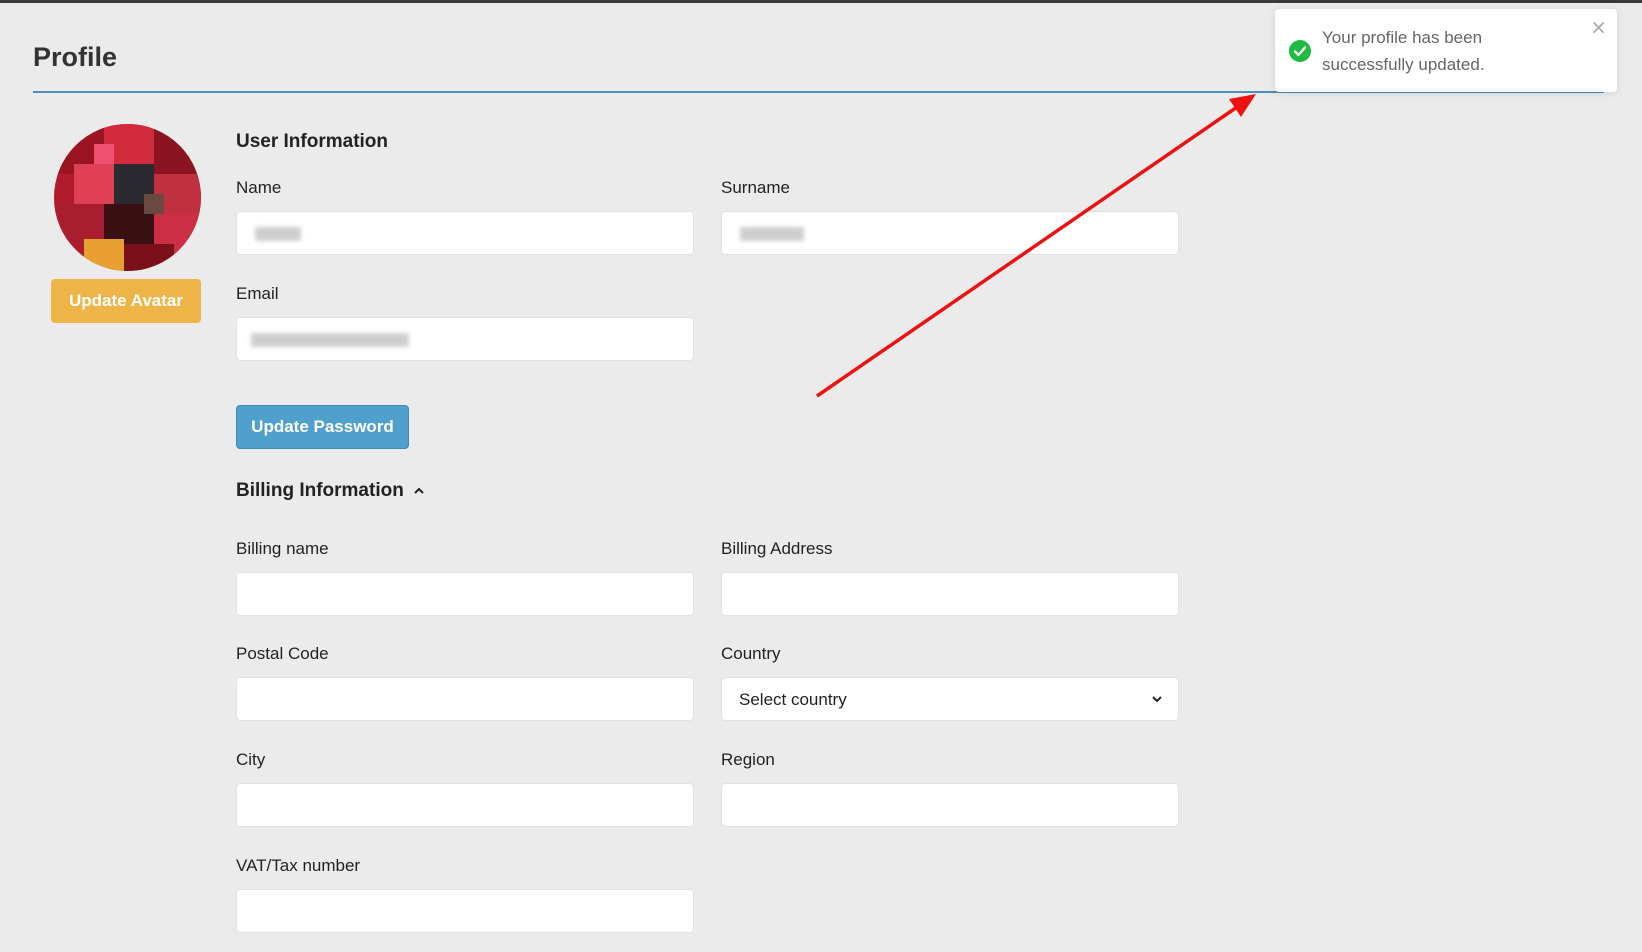  What do you see at coordinates (465, 233) in the screenshot?
I see `name-field` at bounding box center [465, 233].